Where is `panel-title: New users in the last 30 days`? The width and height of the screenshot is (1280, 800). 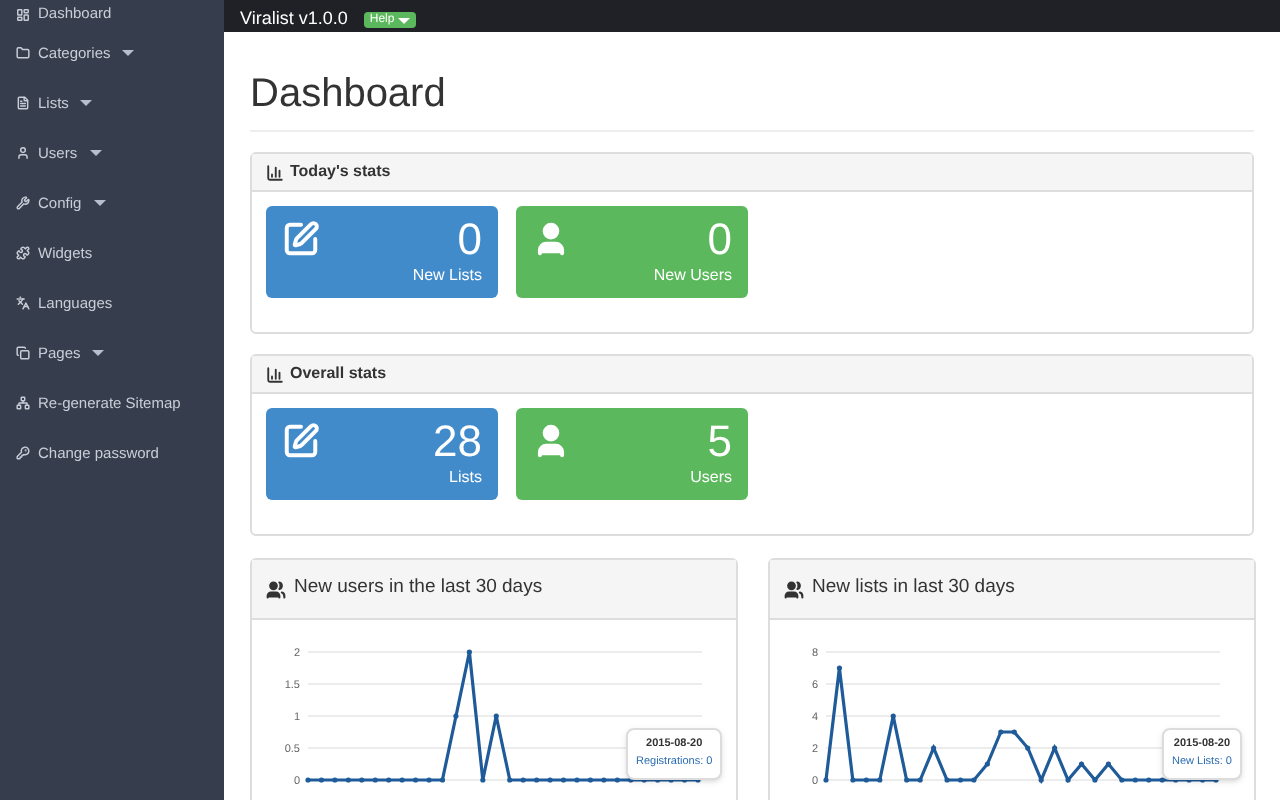 panel-title: New users in the last 30 days is located at coordinates (418, 588).